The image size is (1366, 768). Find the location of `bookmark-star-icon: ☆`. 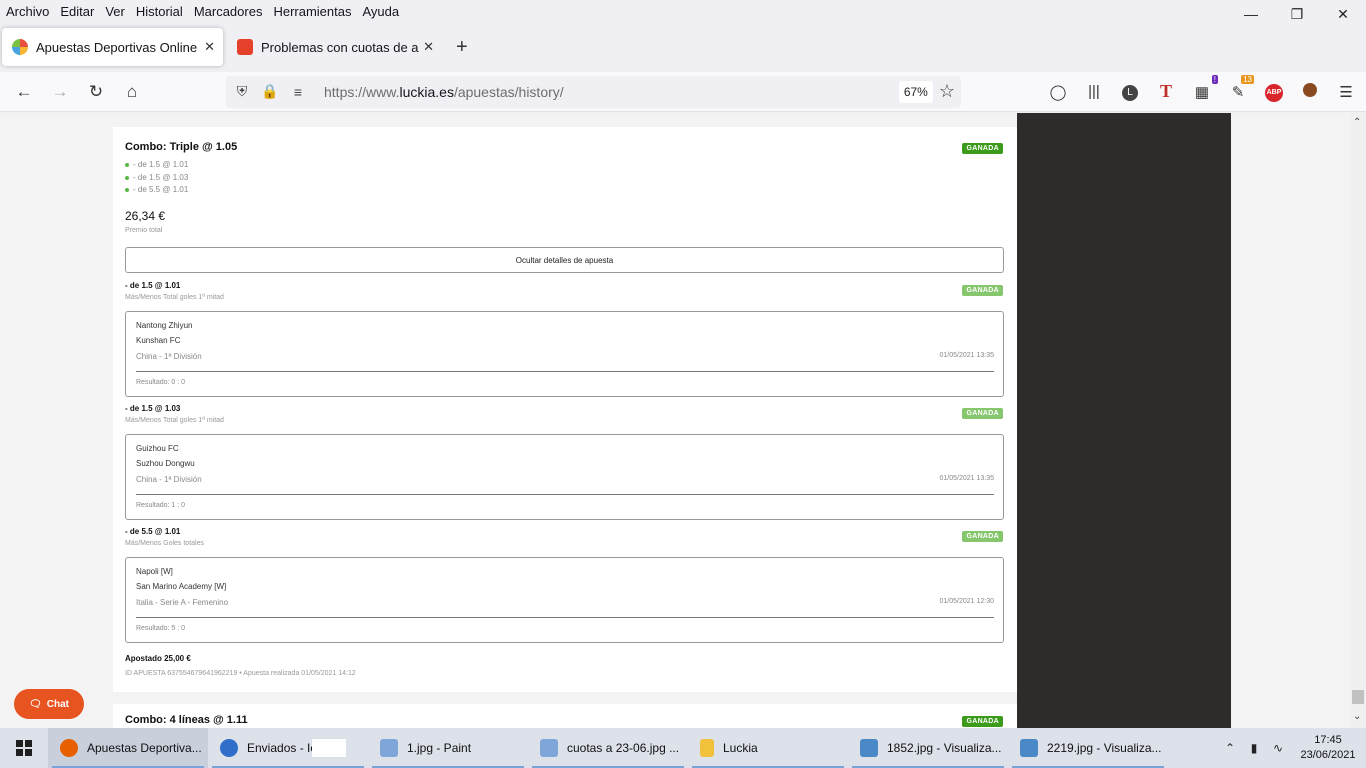

bookmark-star-icon: ☆ is located at coordinates (947, 91).